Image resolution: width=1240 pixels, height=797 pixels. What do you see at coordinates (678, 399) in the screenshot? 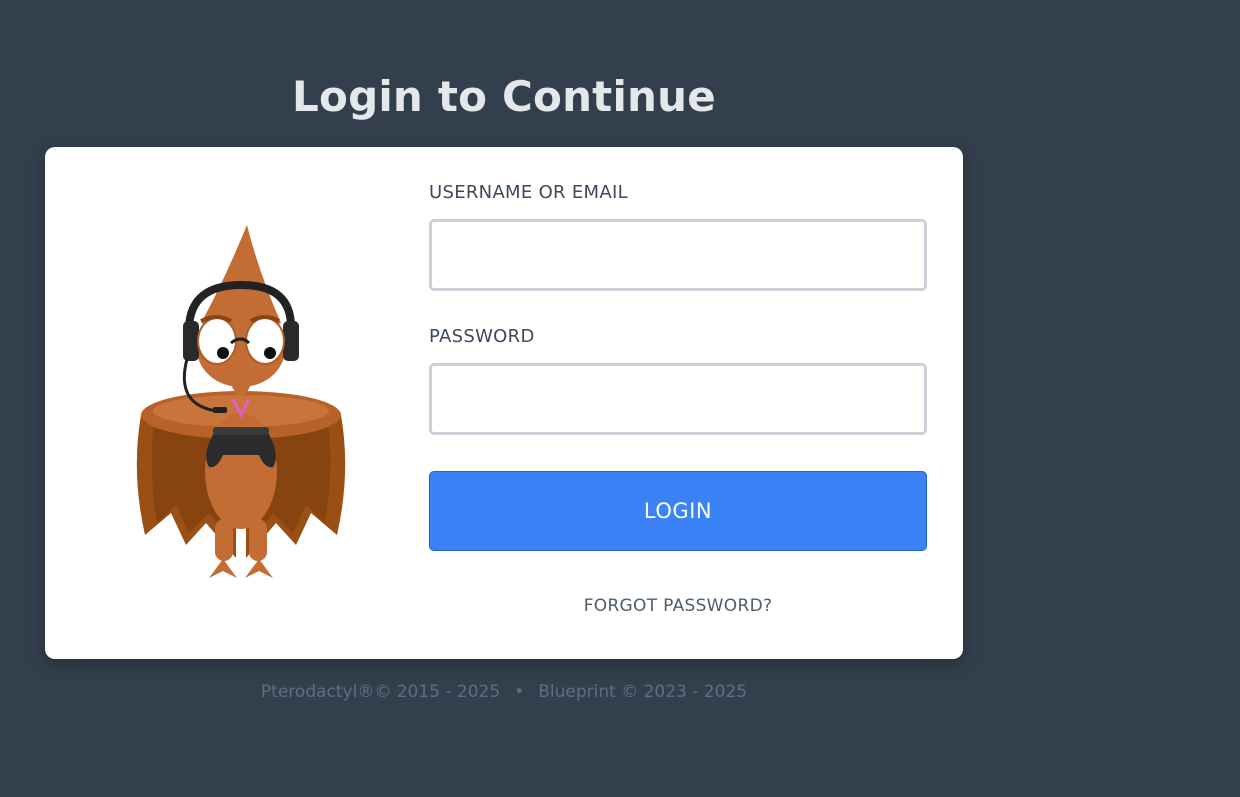
I see `password-input` at bounding box center [678, 399].